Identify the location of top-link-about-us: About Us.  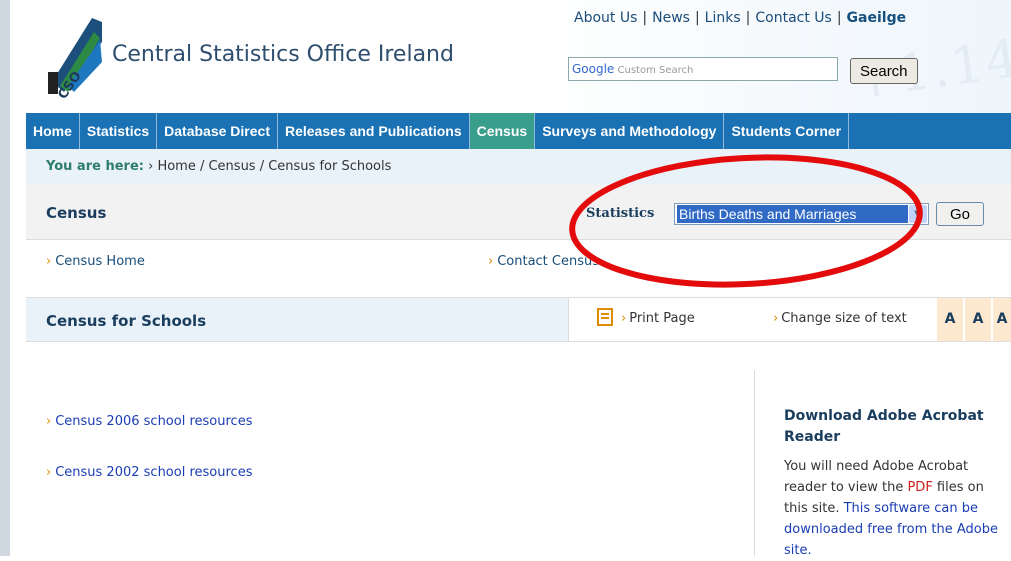
(605, 18).